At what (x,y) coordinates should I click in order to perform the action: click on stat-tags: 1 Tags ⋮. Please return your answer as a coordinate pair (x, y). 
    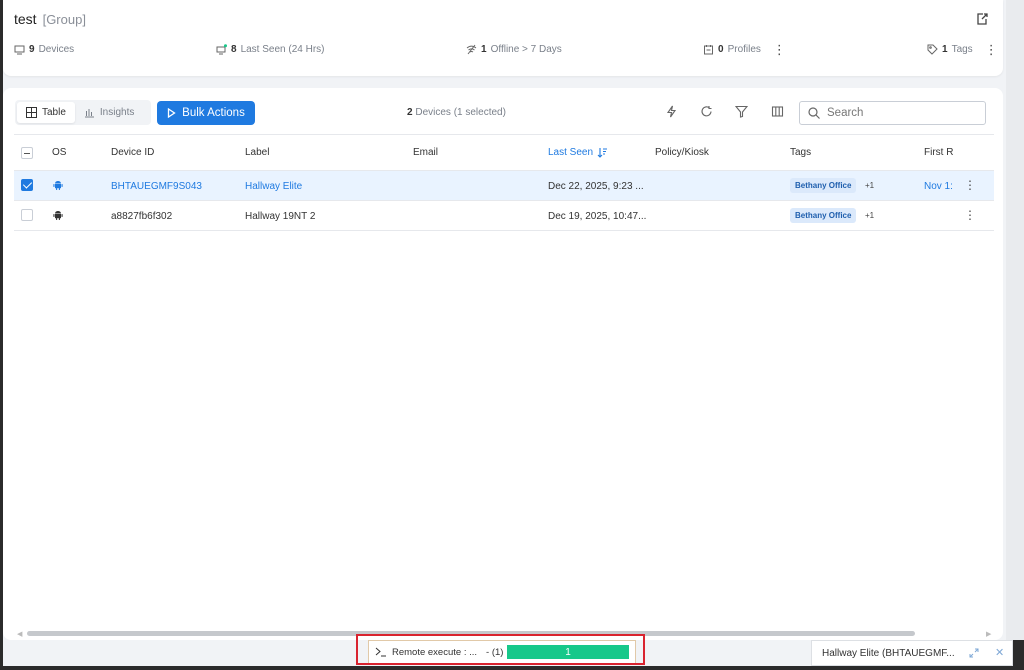
    Looking at the image, I should click on (962, 49).